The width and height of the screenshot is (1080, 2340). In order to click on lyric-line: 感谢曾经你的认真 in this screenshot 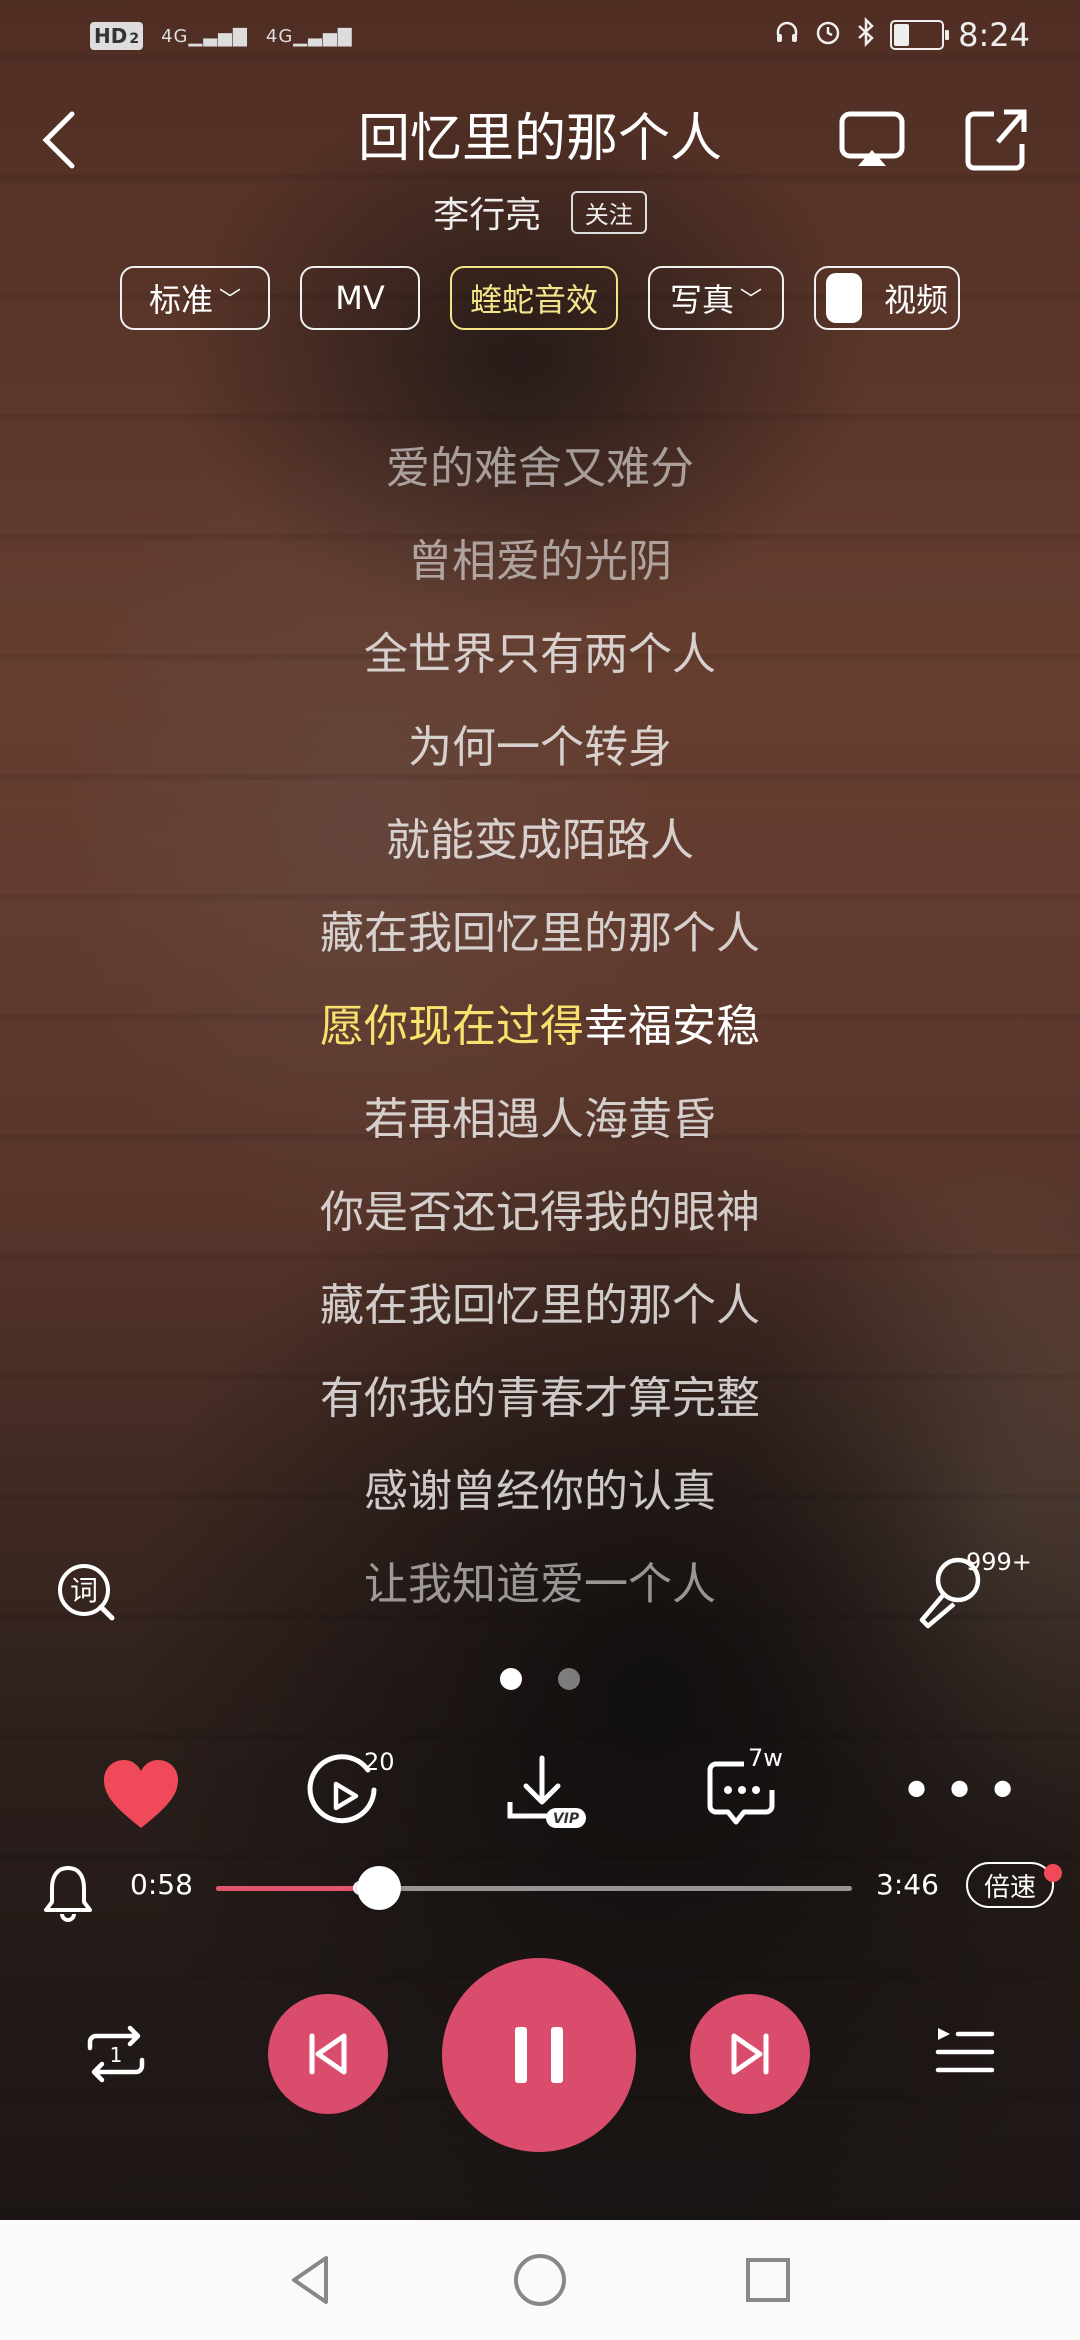, I will do `click(540, 1491)`.